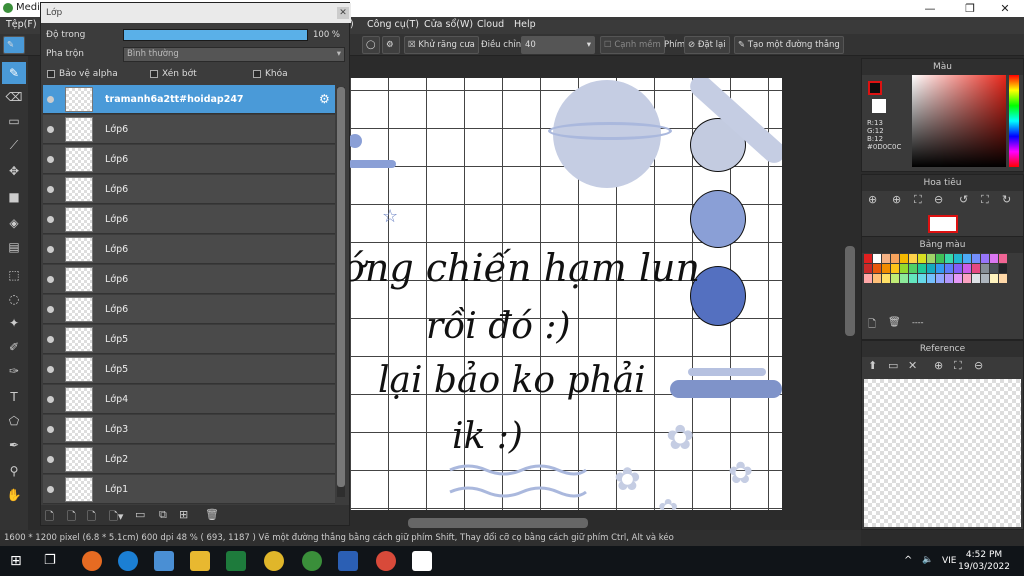 This screenshot has width=1024, height=576. Describe the element at coordinates (312, 561) in the screenshot. I see `chrome-2-icon` at that location.